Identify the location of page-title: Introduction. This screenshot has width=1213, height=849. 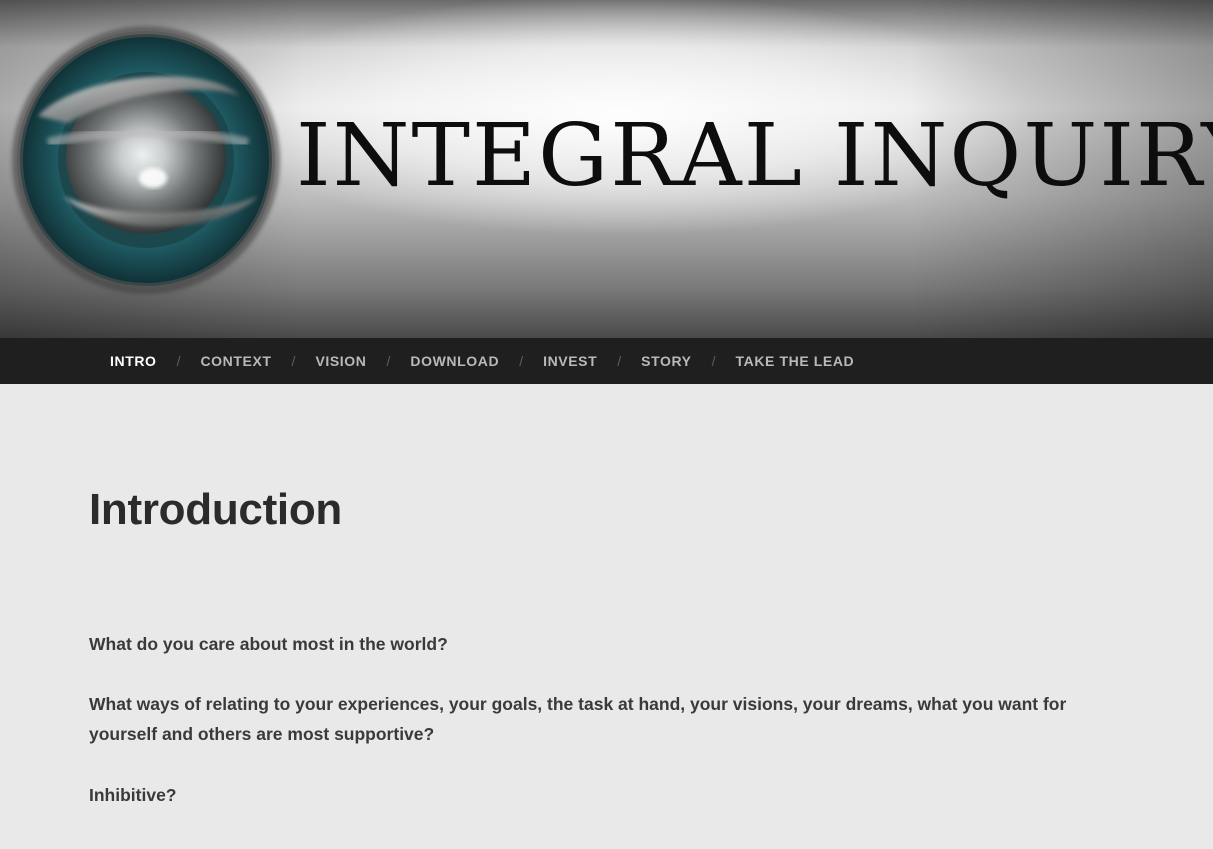
(216, 509).